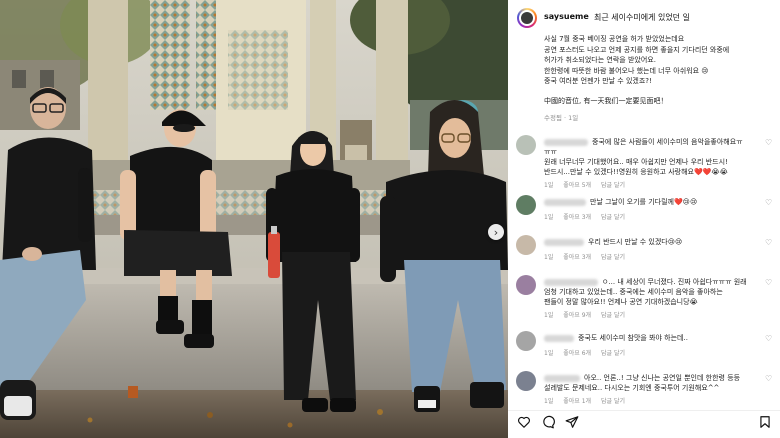  Describe the element at coordinates (577, 315) in the screenshot. I see `comment-likes: 좋아요 9개` at that location.